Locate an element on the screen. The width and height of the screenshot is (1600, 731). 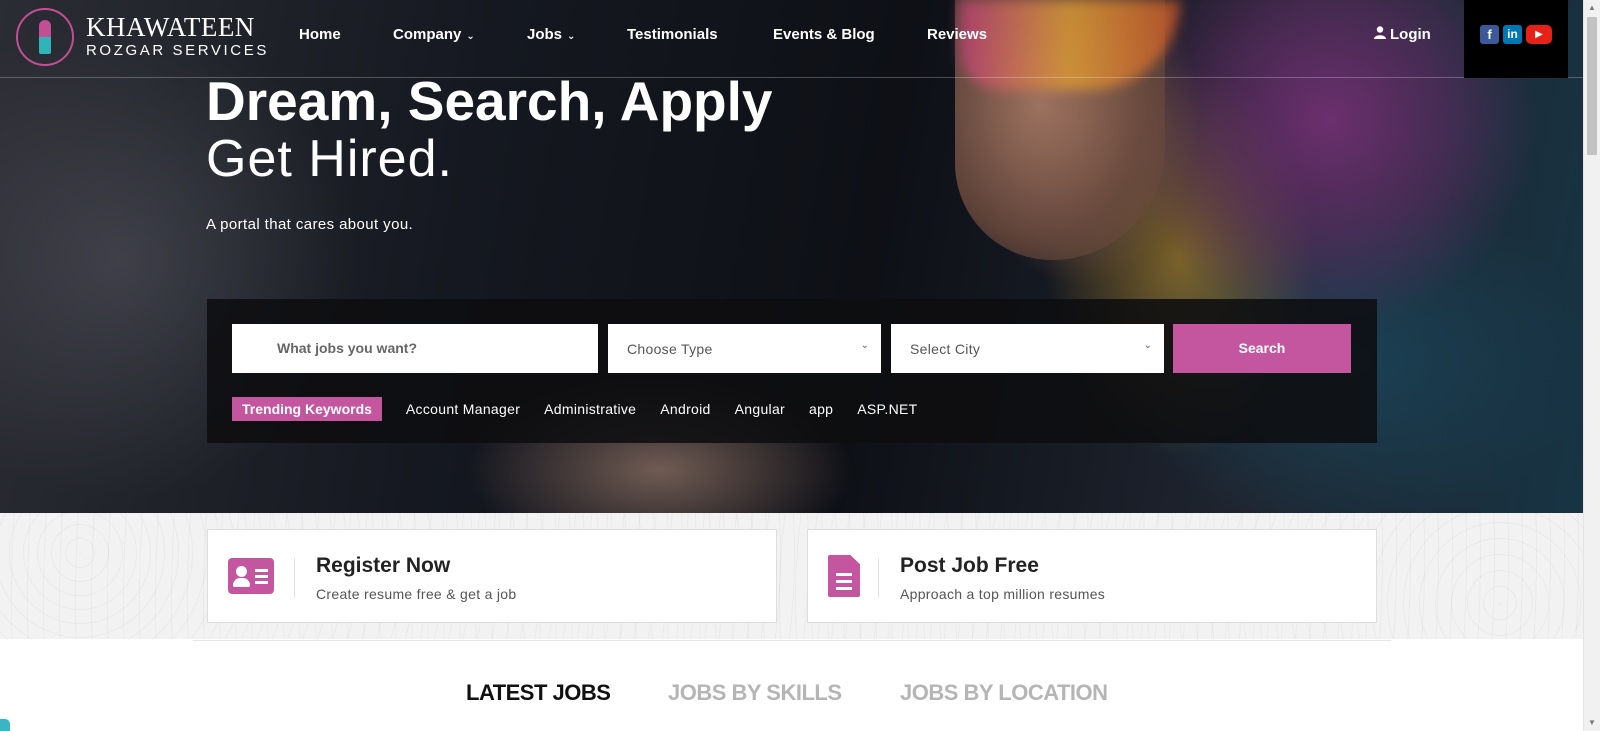
nav-reviews: Reviews is located at coordinates (957, 34).